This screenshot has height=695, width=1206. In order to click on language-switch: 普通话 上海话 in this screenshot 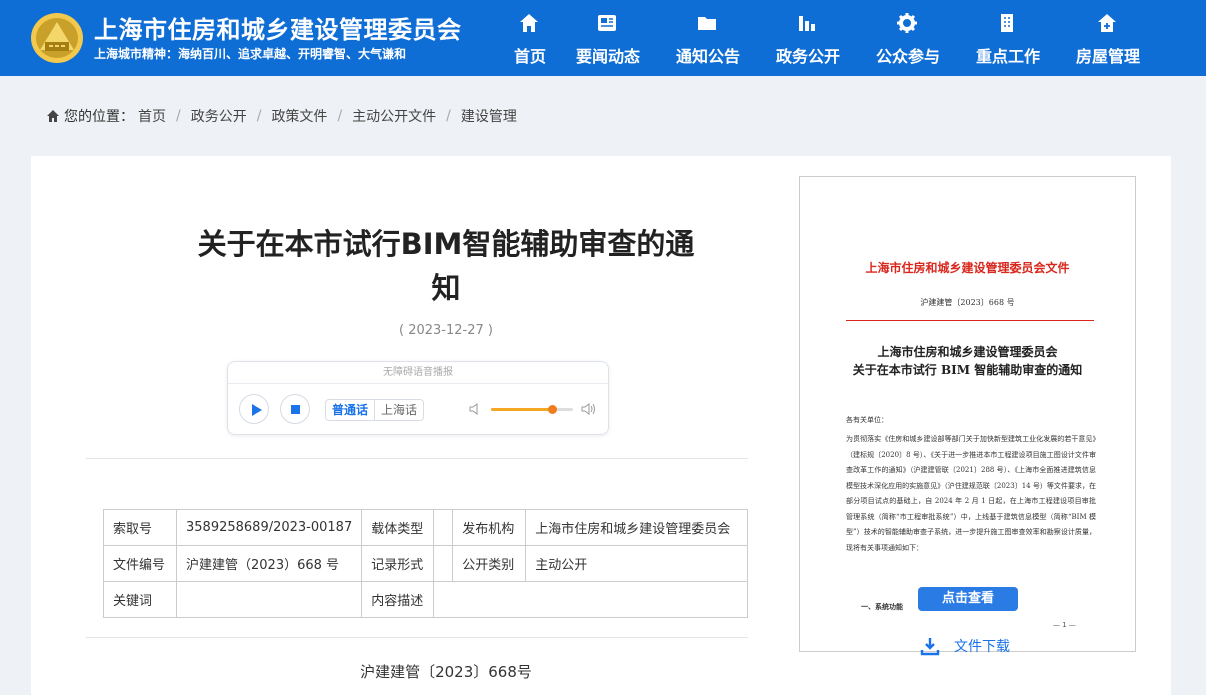, I will do `click(375, 410)`.